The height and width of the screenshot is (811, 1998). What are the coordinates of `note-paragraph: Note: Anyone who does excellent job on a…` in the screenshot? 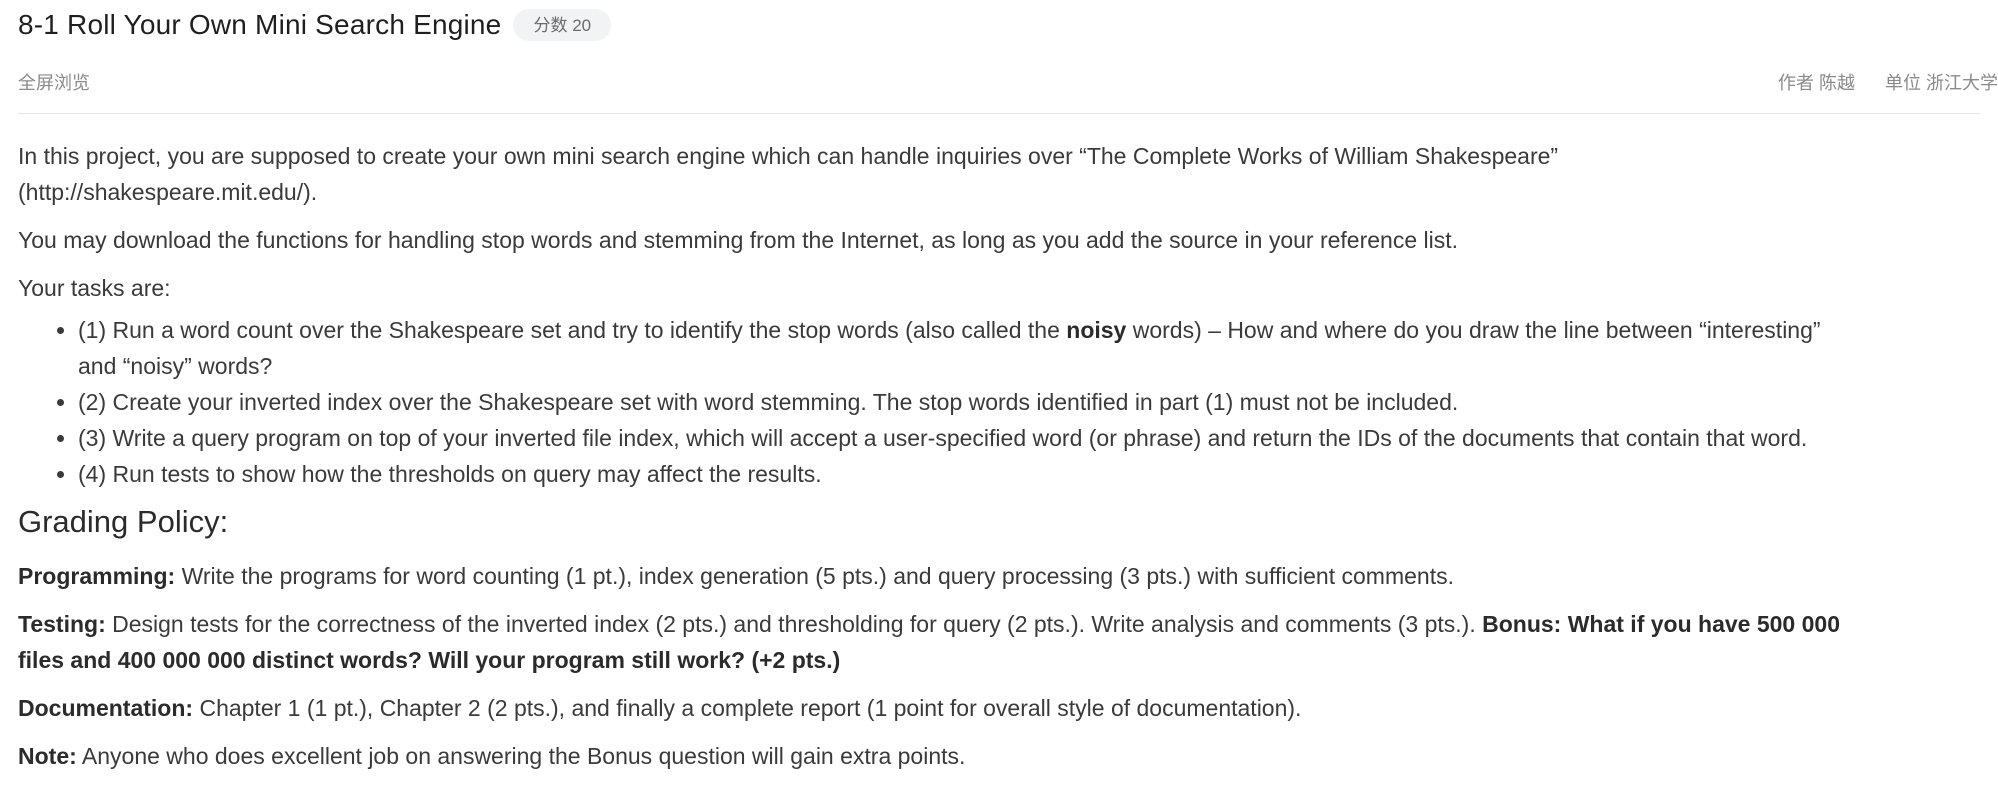 It's located at (999, 756).